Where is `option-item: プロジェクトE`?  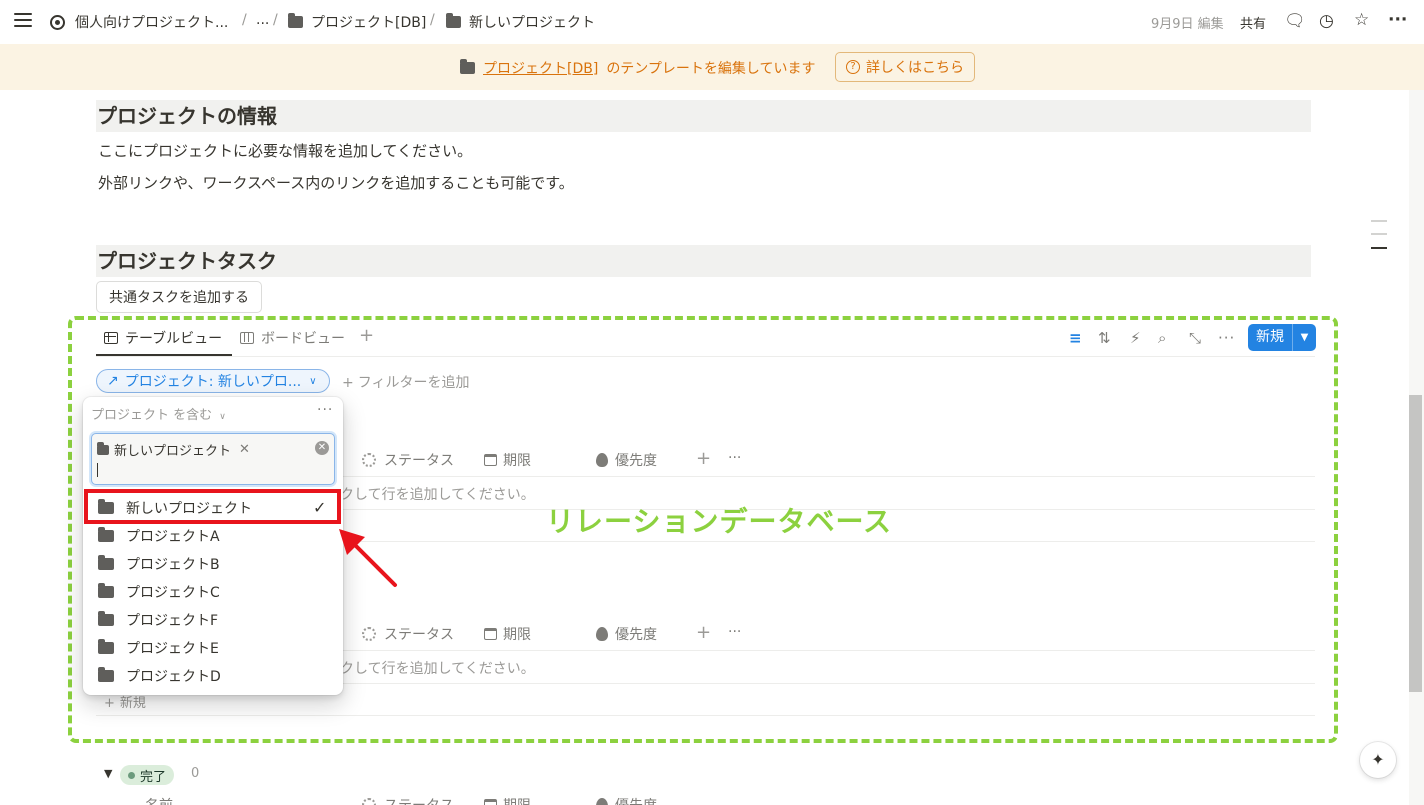
option-item: プロジェクトE is located at coordinates (158, 648).